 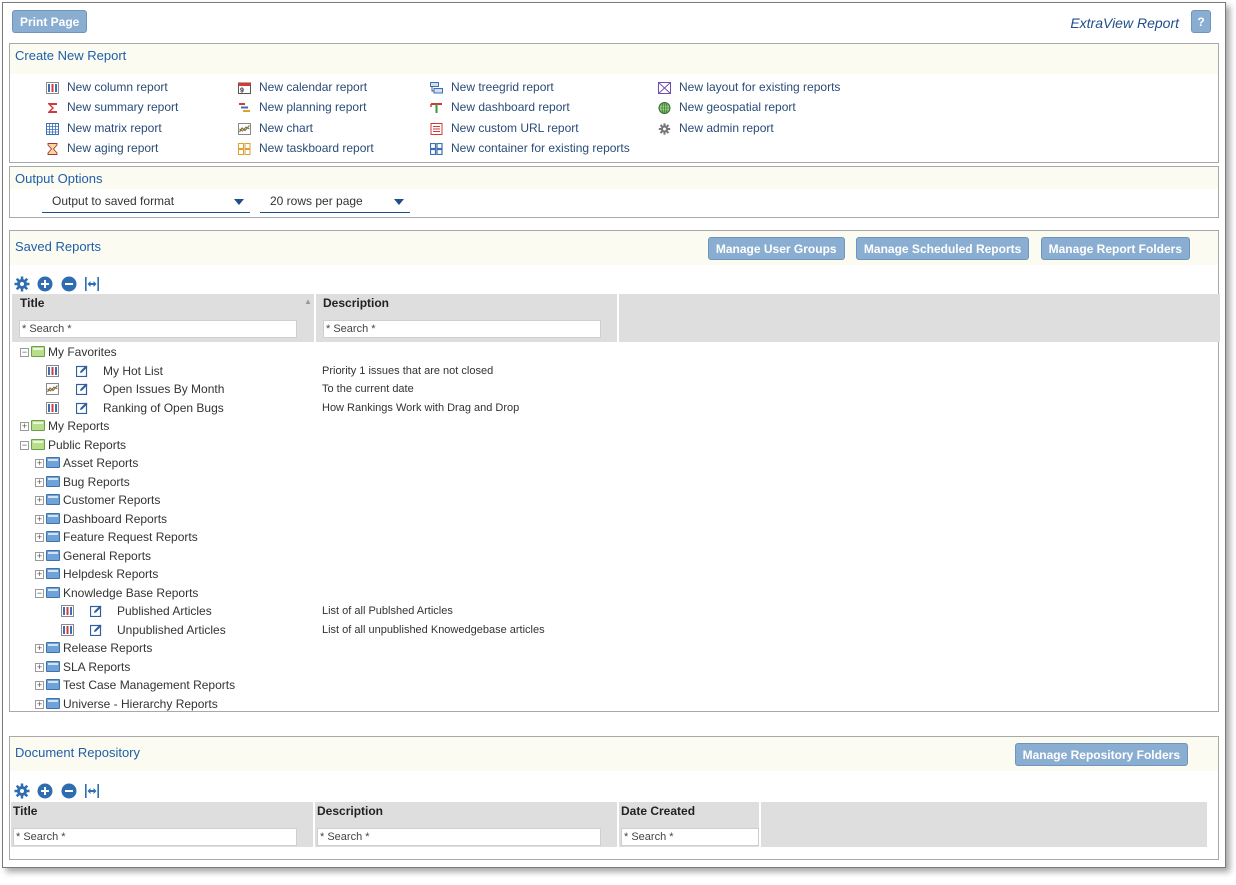 What do you see at coordinates (87, 445) in the screenshot?
I see `folder-public-reports: Public Reports` at bounding box center [87, 445].